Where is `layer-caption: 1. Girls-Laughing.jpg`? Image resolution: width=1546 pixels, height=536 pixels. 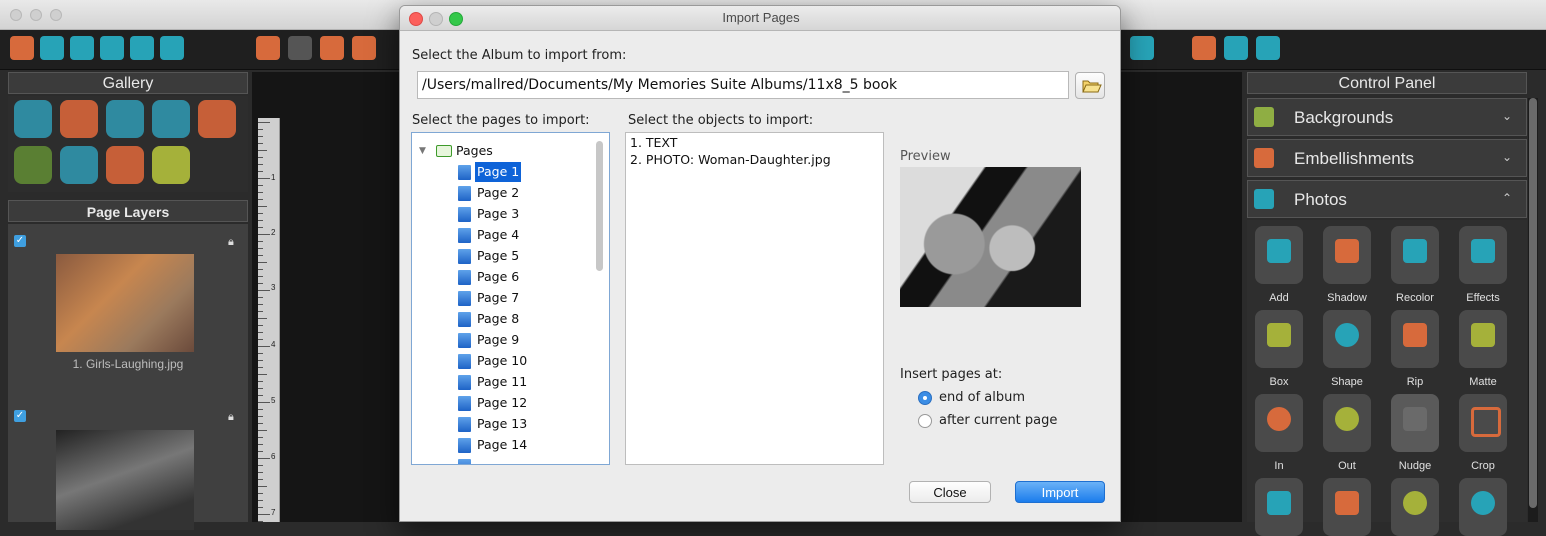 layer-caption: 1. Girls-Laughing.jpg is located at coordinates (128, 364).